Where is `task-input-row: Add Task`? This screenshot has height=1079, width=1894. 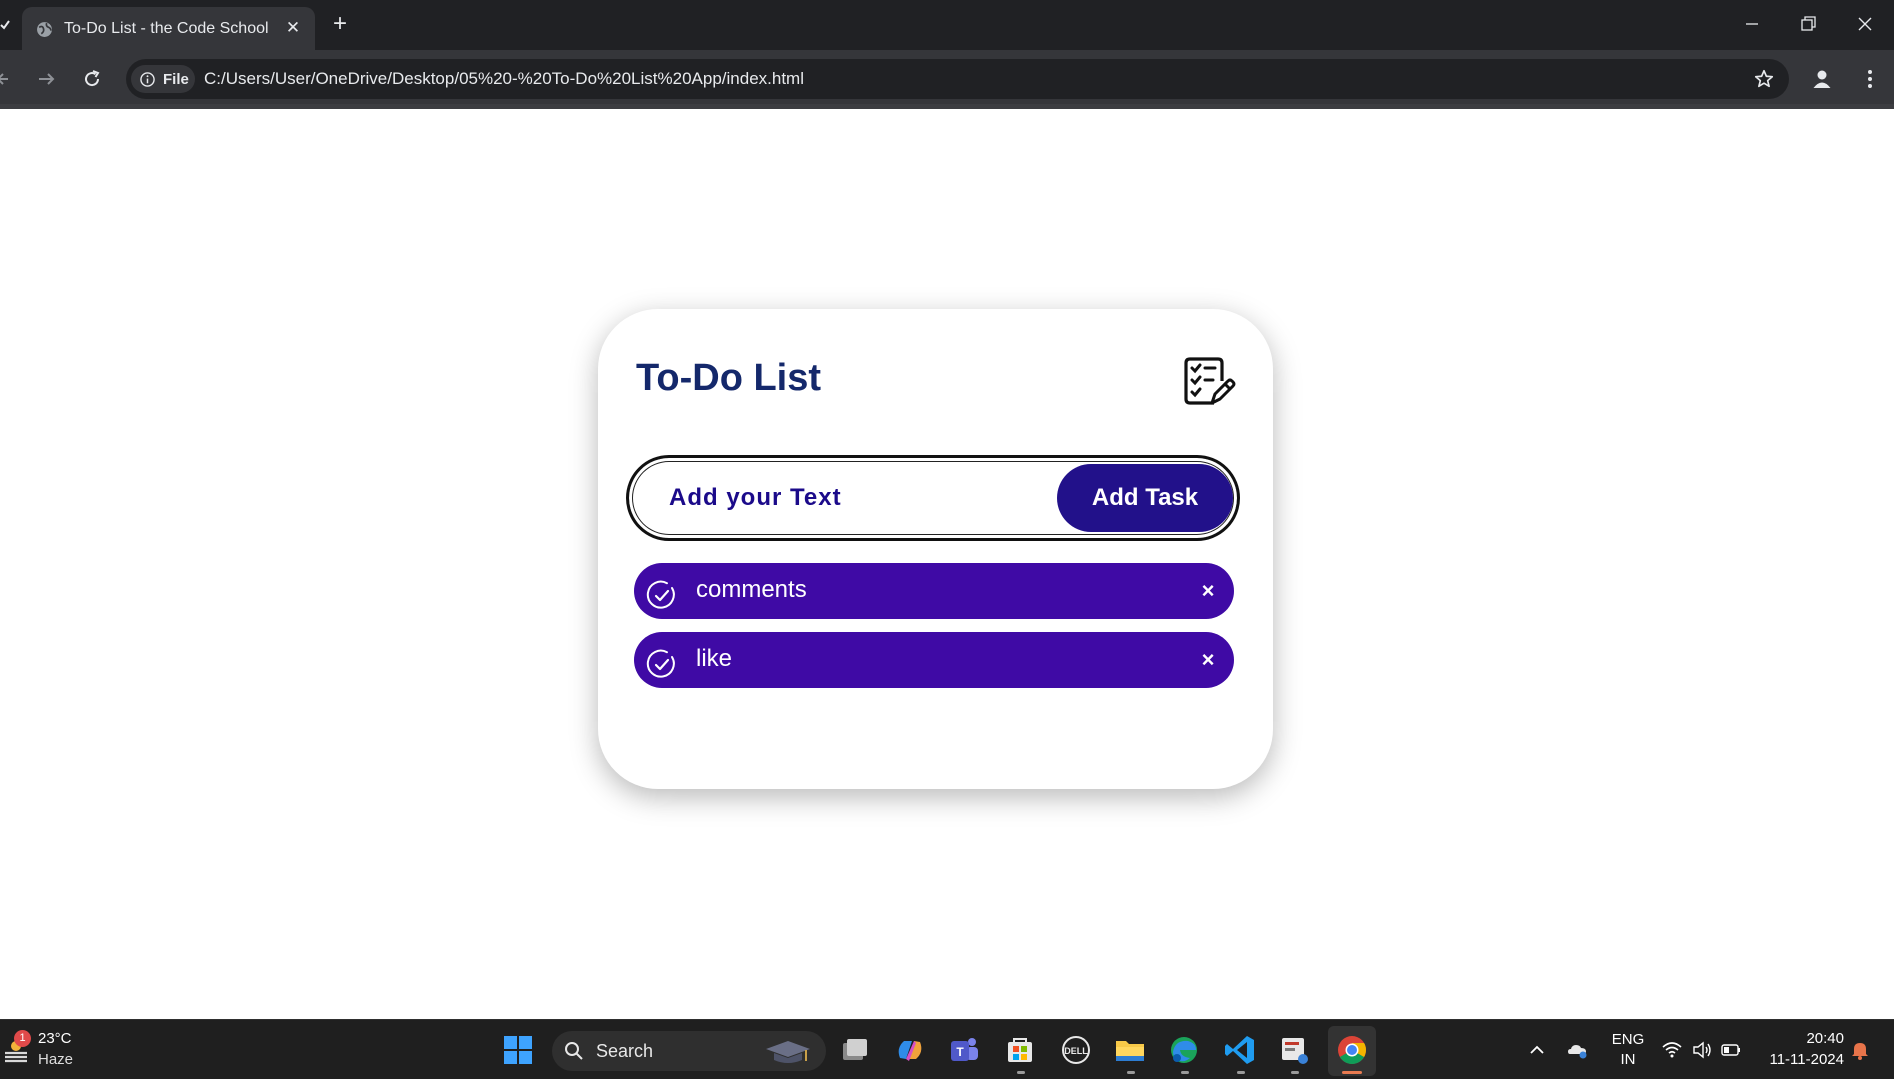
task-input-row: Add Task is located at coordinates (933, 498).